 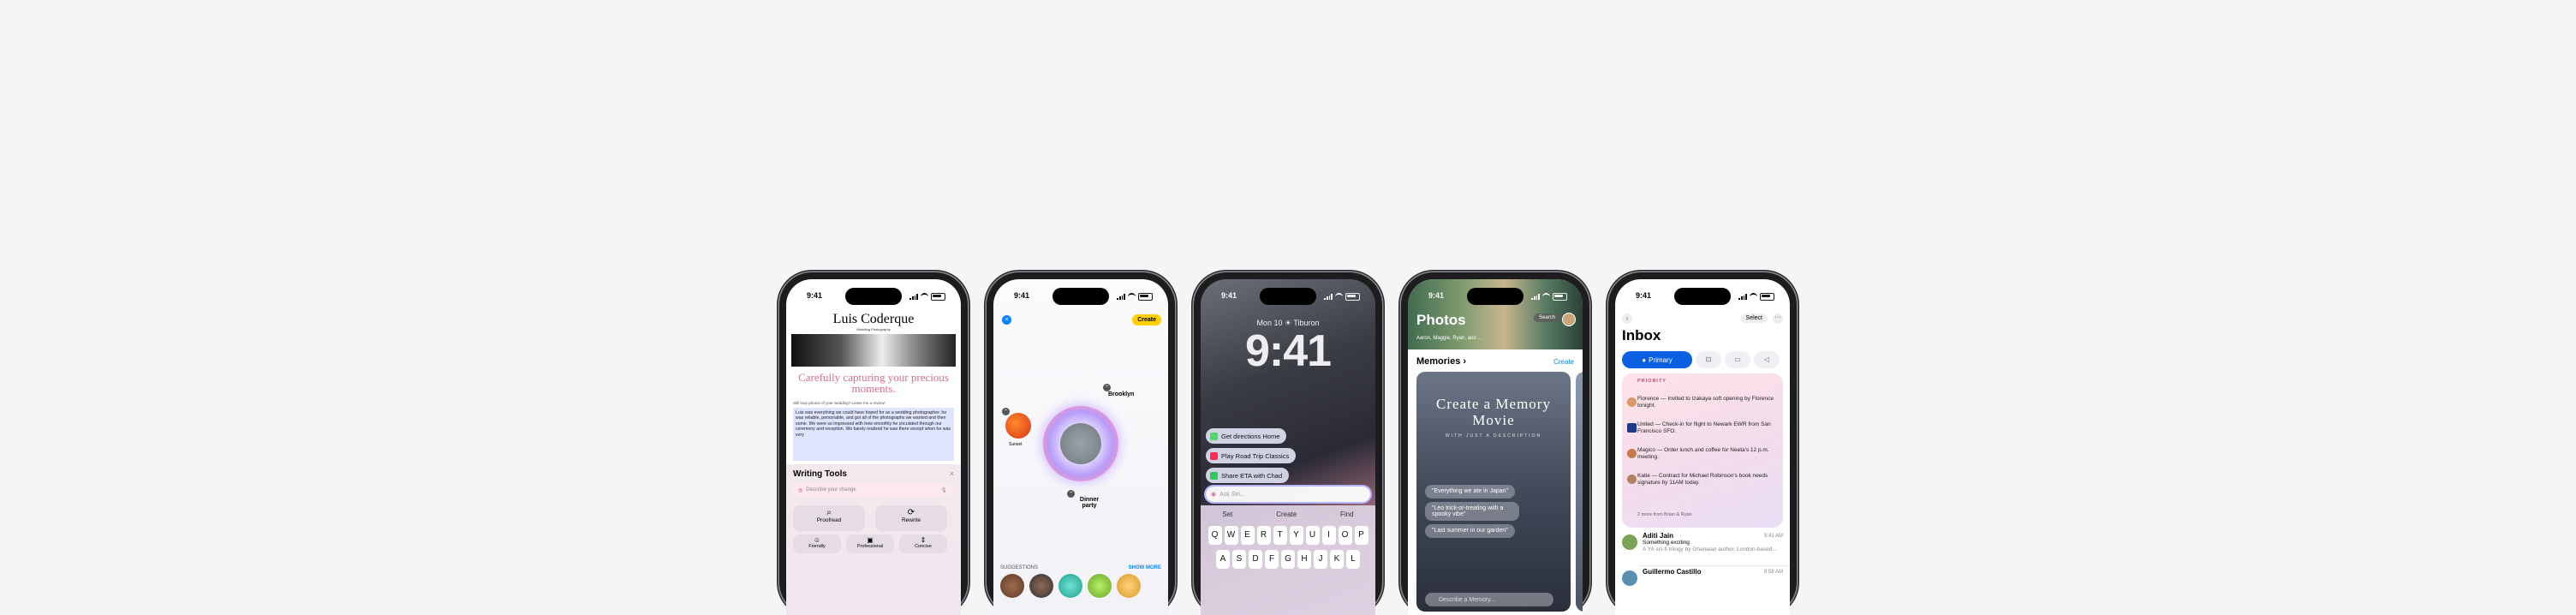 What do you see at coordinates (1754, 318) in the screenshot?
I see `select-button: Select` at bounding box center [1754, 318].